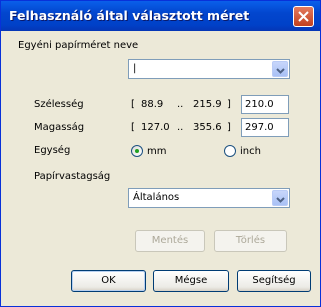  I want to click on height-max: 355.6, so click(207, 127).